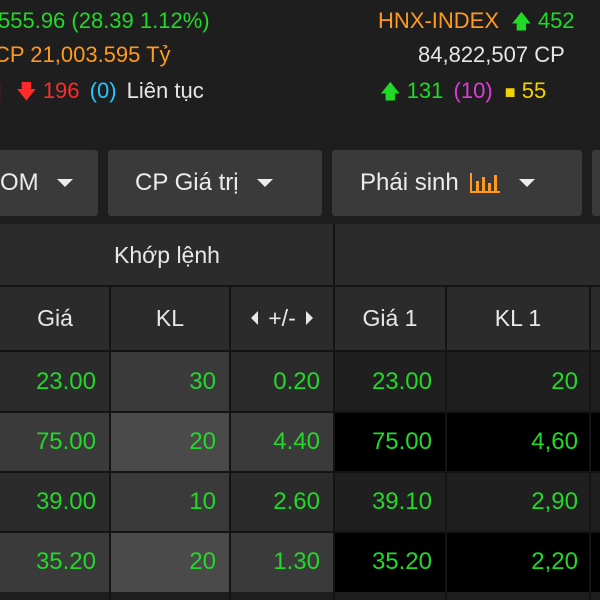 The width and height of the screenshot is (600, 600). I want to click on left-volume: CP 21,003.595 Tỷ, so click(85, 55).